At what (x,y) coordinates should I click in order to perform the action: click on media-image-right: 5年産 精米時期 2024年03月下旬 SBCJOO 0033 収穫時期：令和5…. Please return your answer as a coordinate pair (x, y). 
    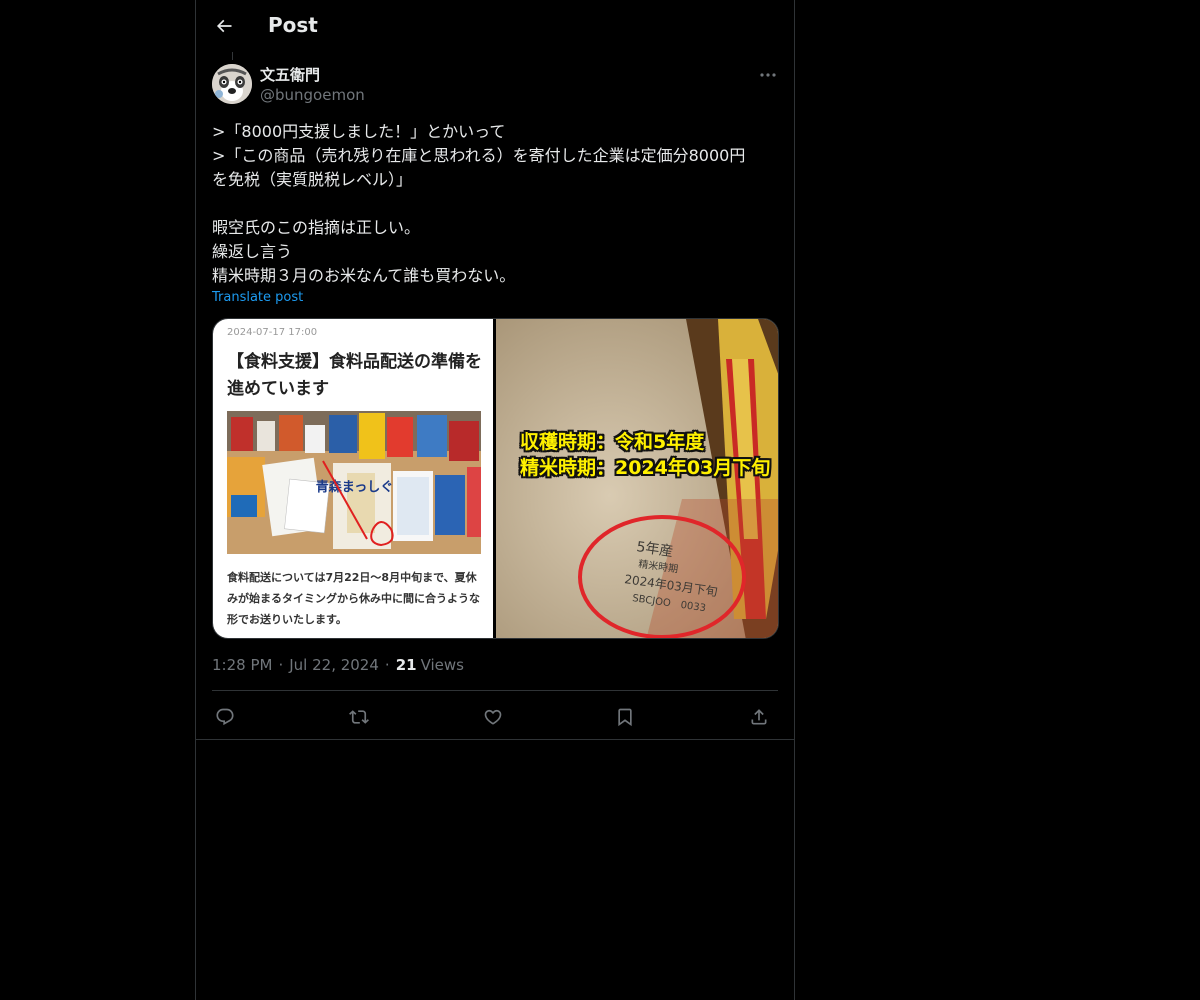
    Looking at the image, I should click on (637, 478).